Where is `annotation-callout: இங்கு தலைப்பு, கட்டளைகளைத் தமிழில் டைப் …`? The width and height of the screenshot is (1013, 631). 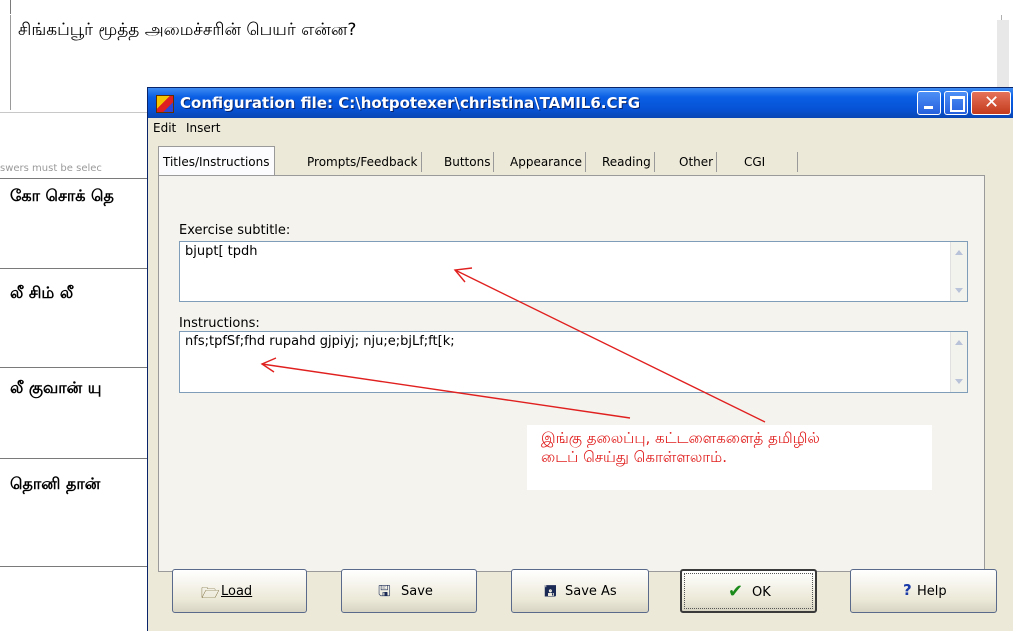
annotation-callout: இங்கு தலைப்பு, கட்டளைகளைத் தமிழில் டைப் … is located at coordinates (729, 457).